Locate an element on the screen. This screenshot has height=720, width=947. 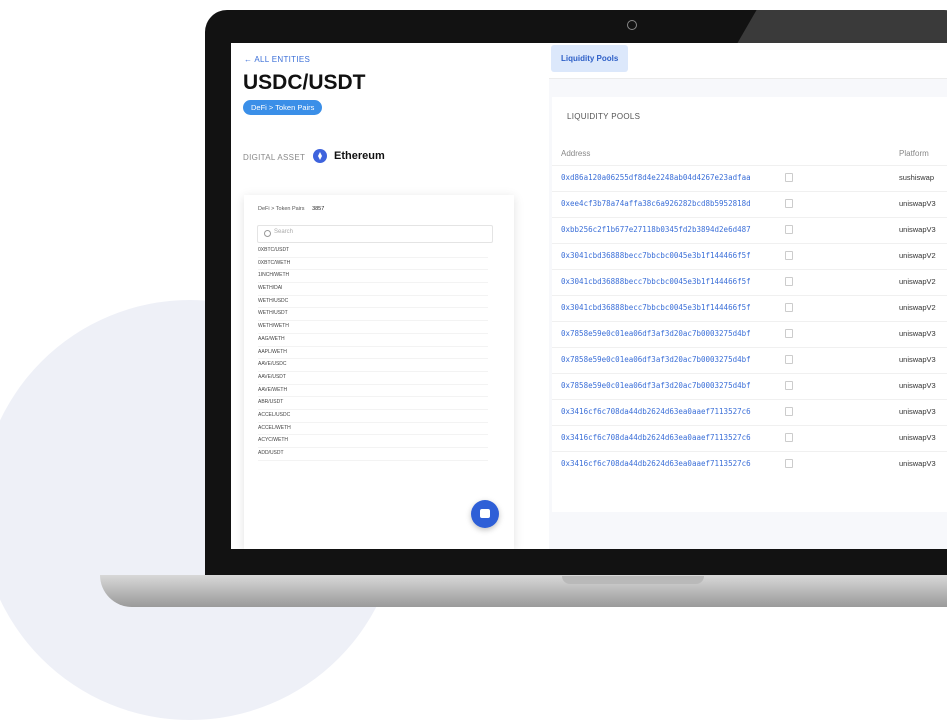
column-header-platform: Platform is located at coordinates (914, 153).